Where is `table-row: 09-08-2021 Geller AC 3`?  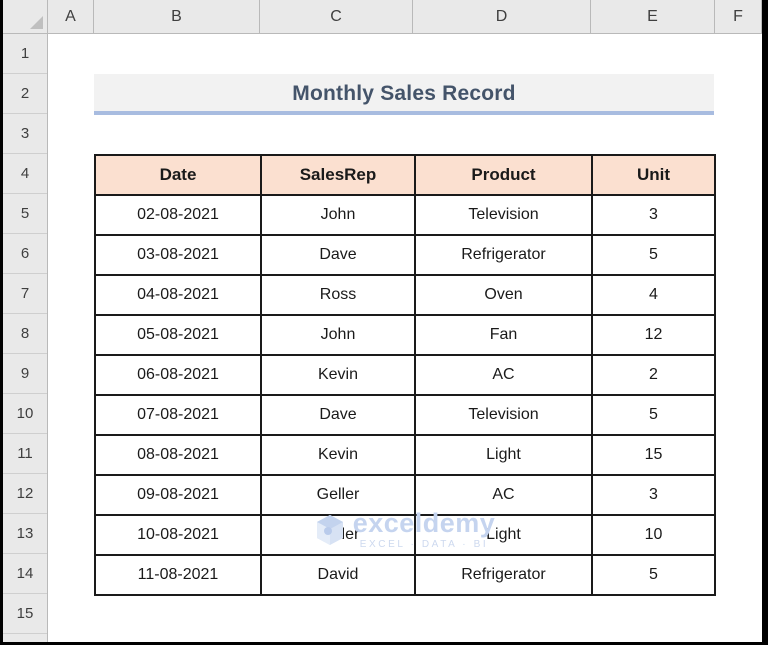
table-row: 09-08-2021 Geller AC 3 is located at coordinates (405, 495).